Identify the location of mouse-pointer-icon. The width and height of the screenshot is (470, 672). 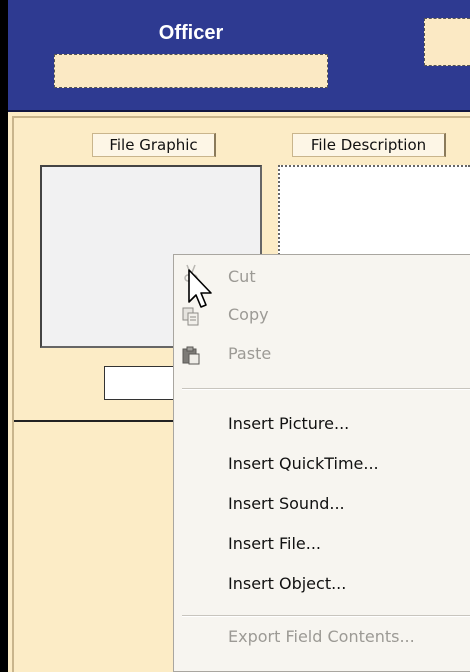
(202, 296).